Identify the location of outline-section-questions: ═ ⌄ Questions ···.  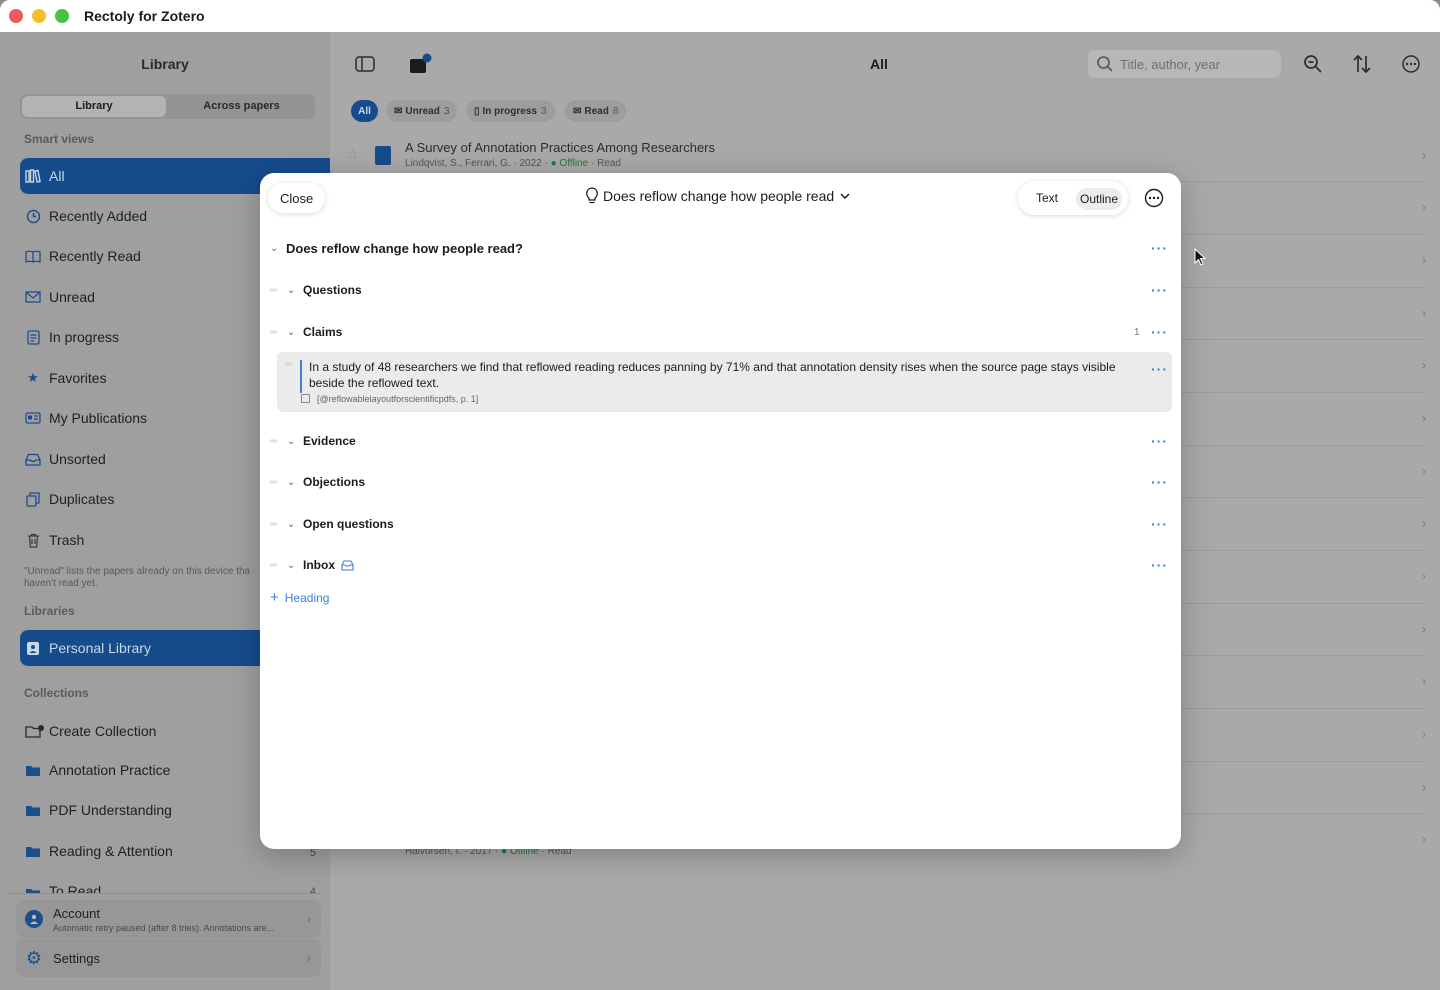
(720, 290).